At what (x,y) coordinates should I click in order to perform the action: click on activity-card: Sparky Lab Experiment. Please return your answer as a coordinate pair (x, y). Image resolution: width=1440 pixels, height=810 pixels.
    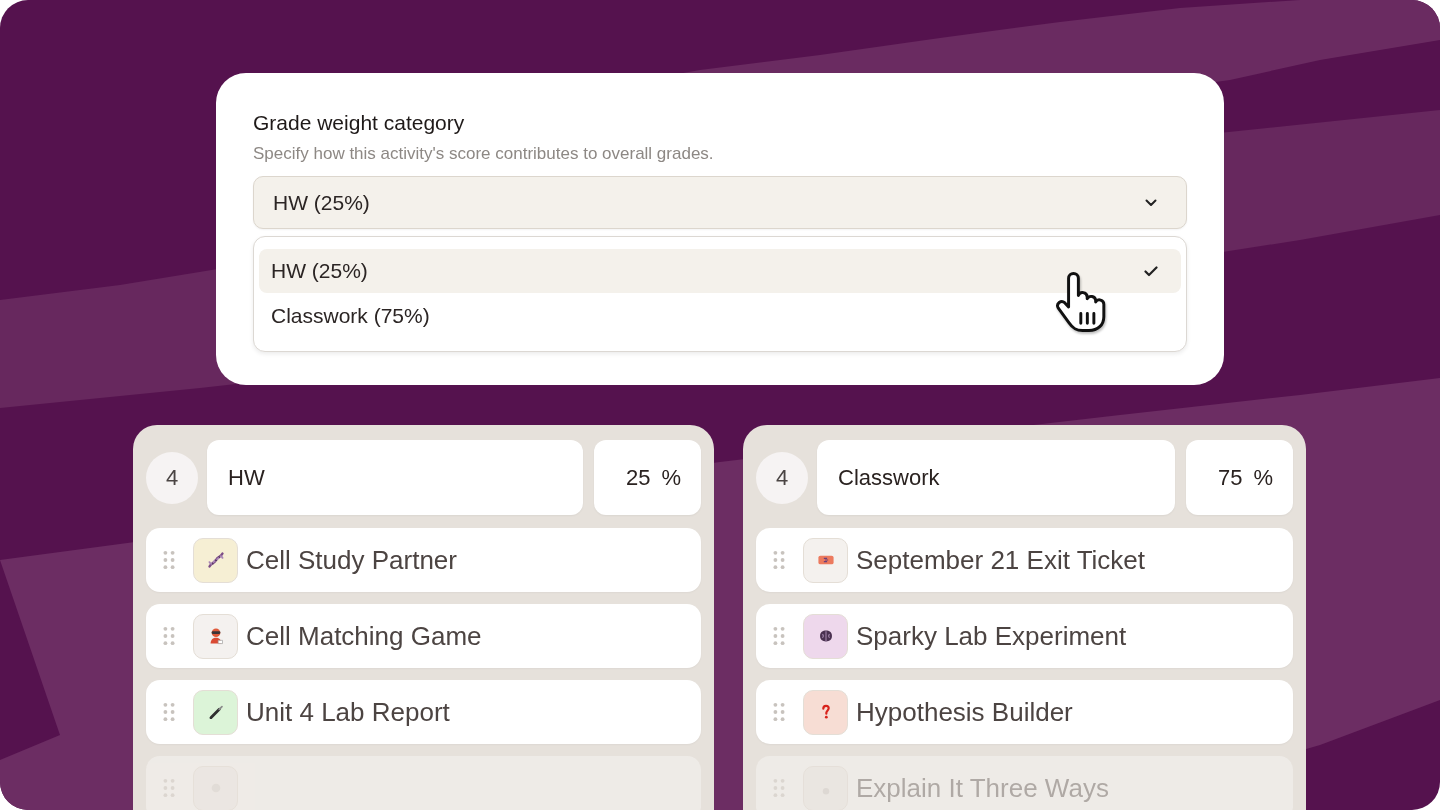
    Looking at the image, I should click on (1024, 636).